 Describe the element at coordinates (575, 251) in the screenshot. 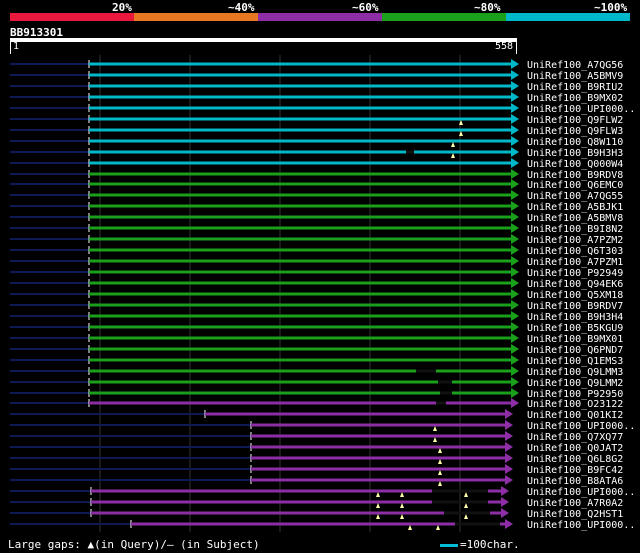

I see `hit-label: UniRef100_Q6T303` at that location.